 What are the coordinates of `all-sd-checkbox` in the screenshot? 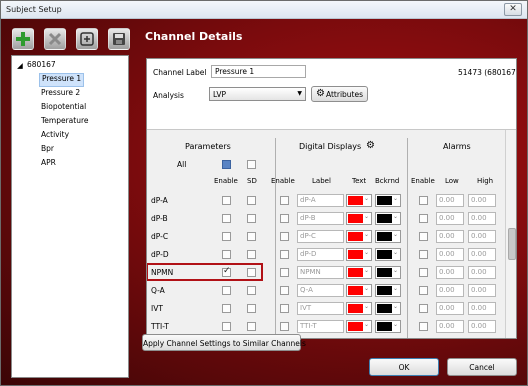 It's located at (251, 164).